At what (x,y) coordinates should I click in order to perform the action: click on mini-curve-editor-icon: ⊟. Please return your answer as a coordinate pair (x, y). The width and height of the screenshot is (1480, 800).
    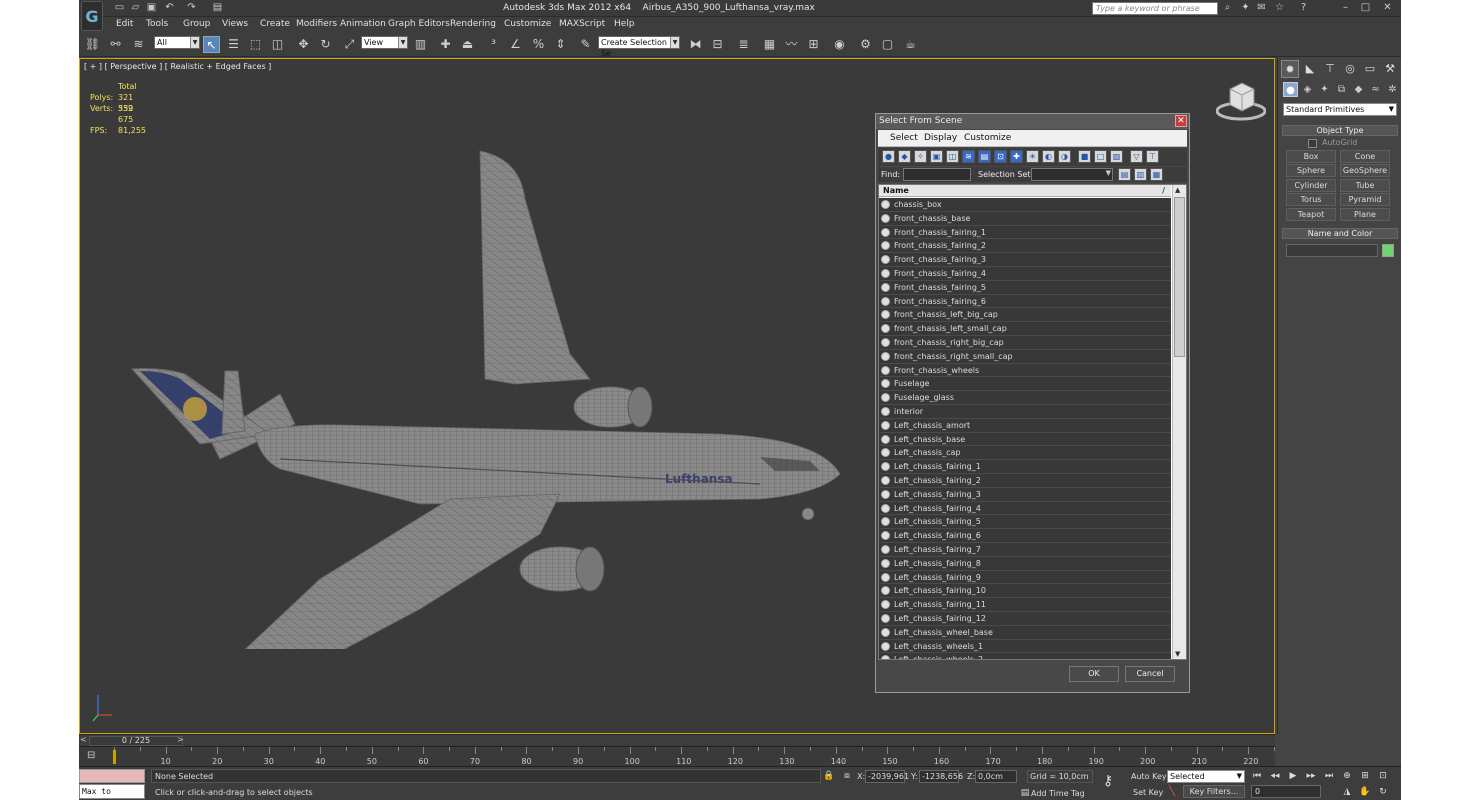
    Looking at the image, I should click on (94, 756).